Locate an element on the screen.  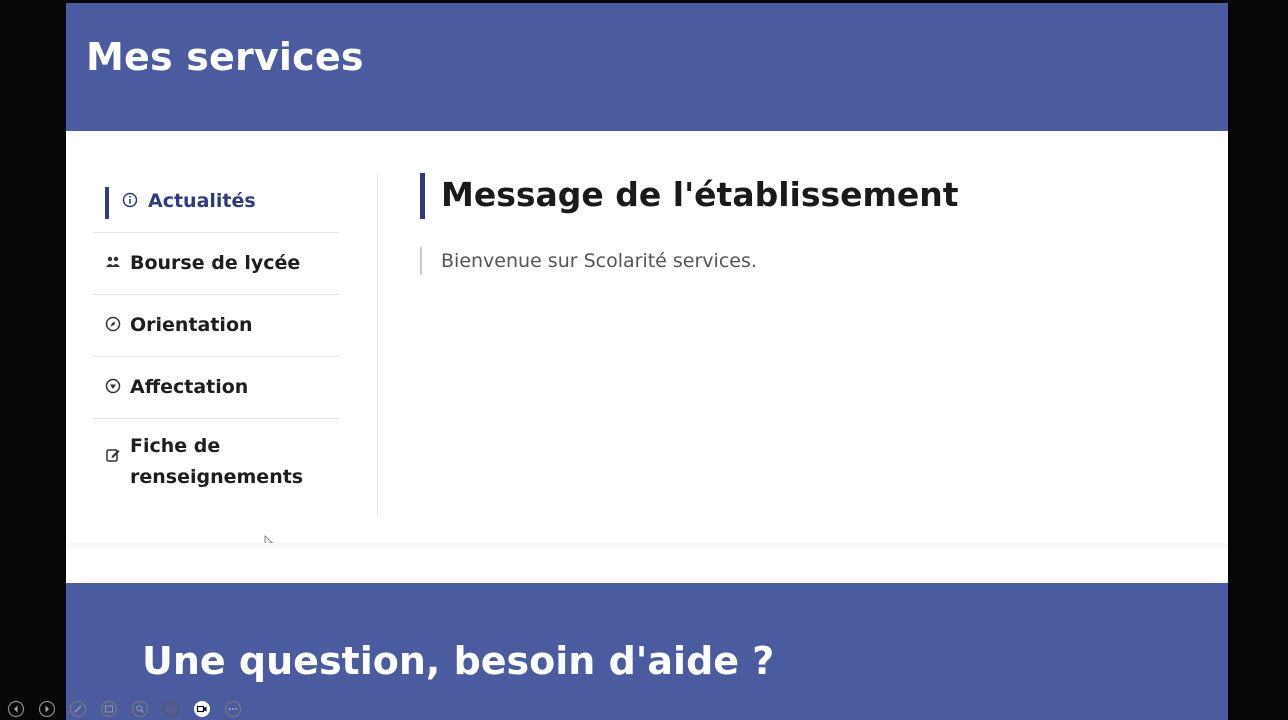
location-icon is located at coordinates (113, 386).